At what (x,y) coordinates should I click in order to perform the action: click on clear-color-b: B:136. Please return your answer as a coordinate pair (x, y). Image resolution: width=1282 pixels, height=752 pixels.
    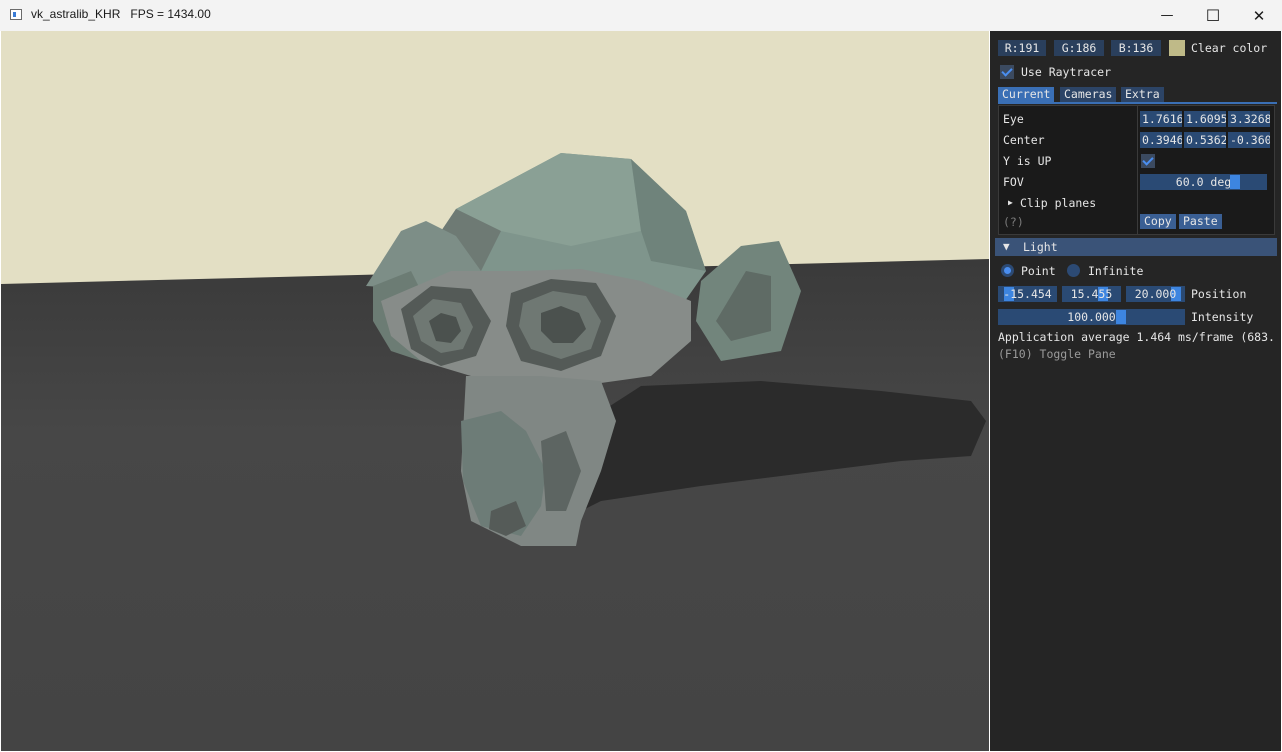
    Looking at the image, I should click on (1136, 48).